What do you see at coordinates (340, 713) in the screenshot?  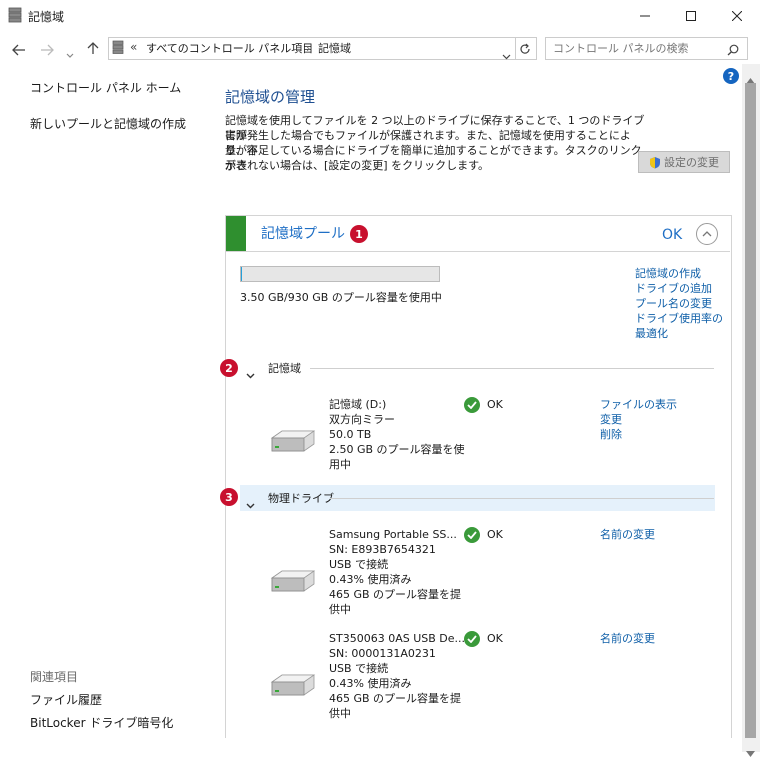 I see `drive-2-capacity-line-2: 供中` at bounding box center [340, 713].